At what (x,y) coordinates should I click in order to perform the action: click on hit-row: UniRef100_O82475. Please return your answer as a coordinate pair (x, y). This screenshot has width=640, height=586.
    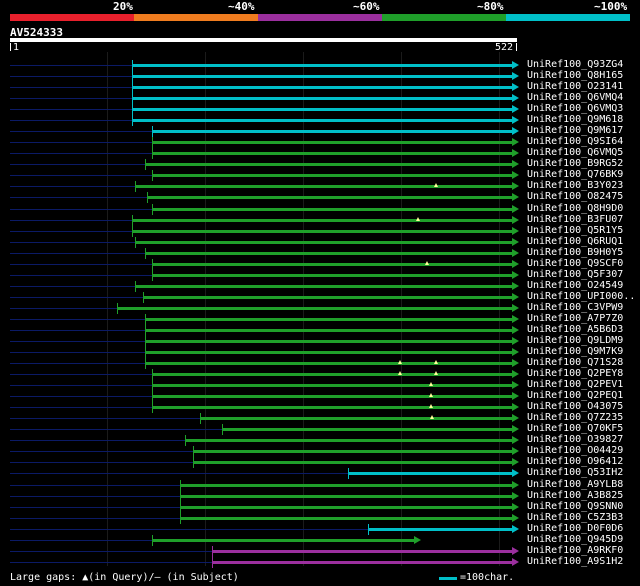
    Looking at the image, I should click on (320, 197).